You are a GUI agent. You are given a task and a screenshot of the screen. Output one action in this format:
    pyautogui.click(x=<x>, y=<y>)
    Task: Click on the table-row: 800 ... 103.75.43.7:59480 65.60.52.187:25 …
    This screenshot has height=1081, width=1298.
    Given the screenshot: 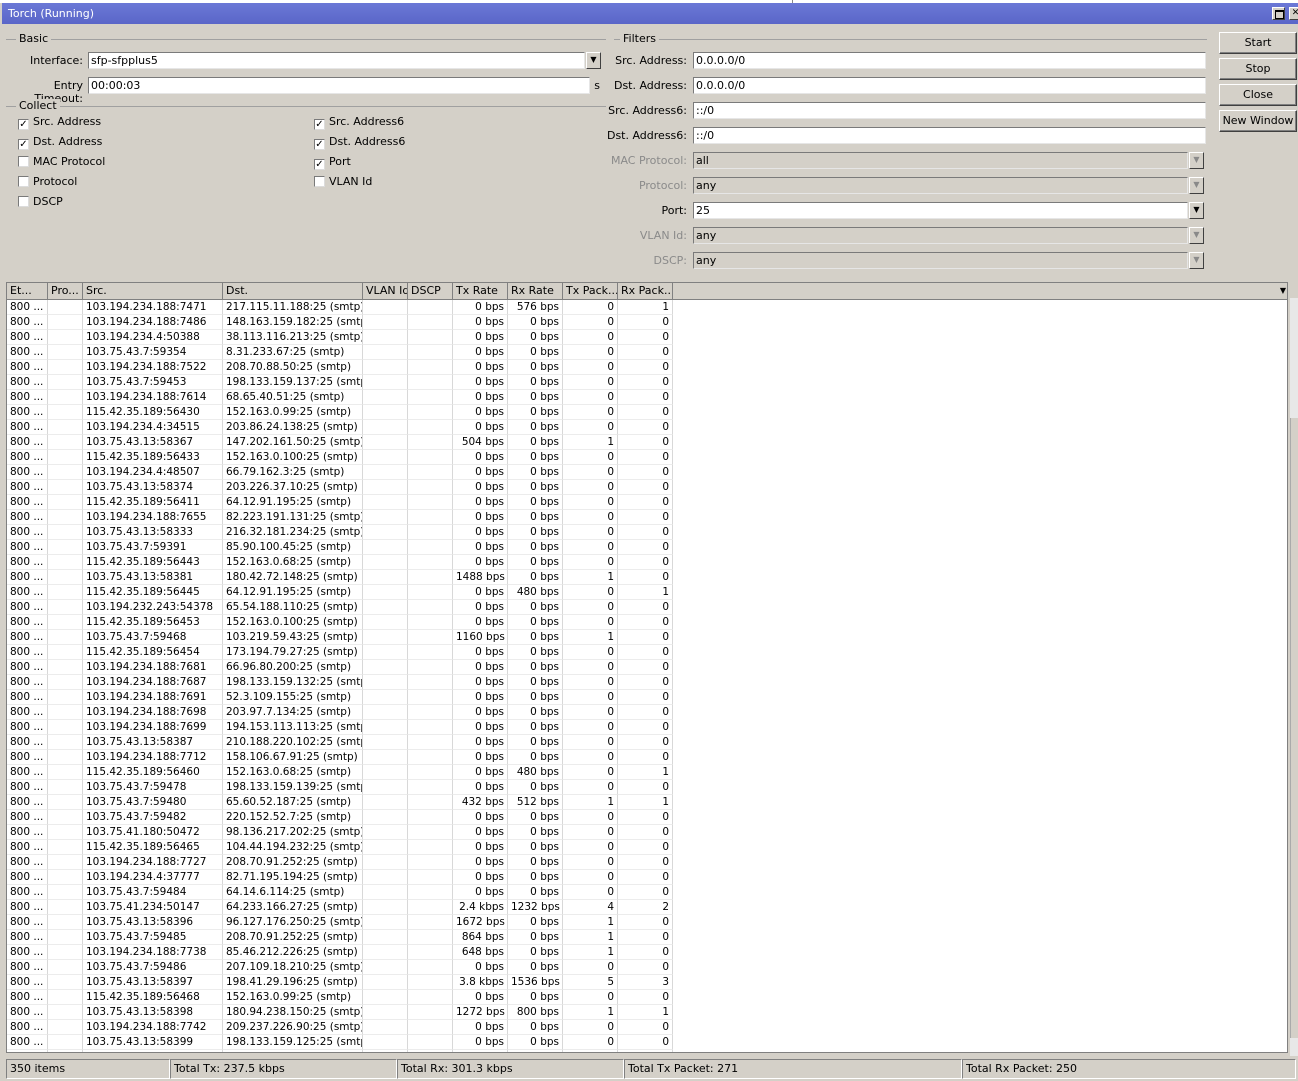 What is the action you would take?
    pyautogui.click(x=342, y=802)
    